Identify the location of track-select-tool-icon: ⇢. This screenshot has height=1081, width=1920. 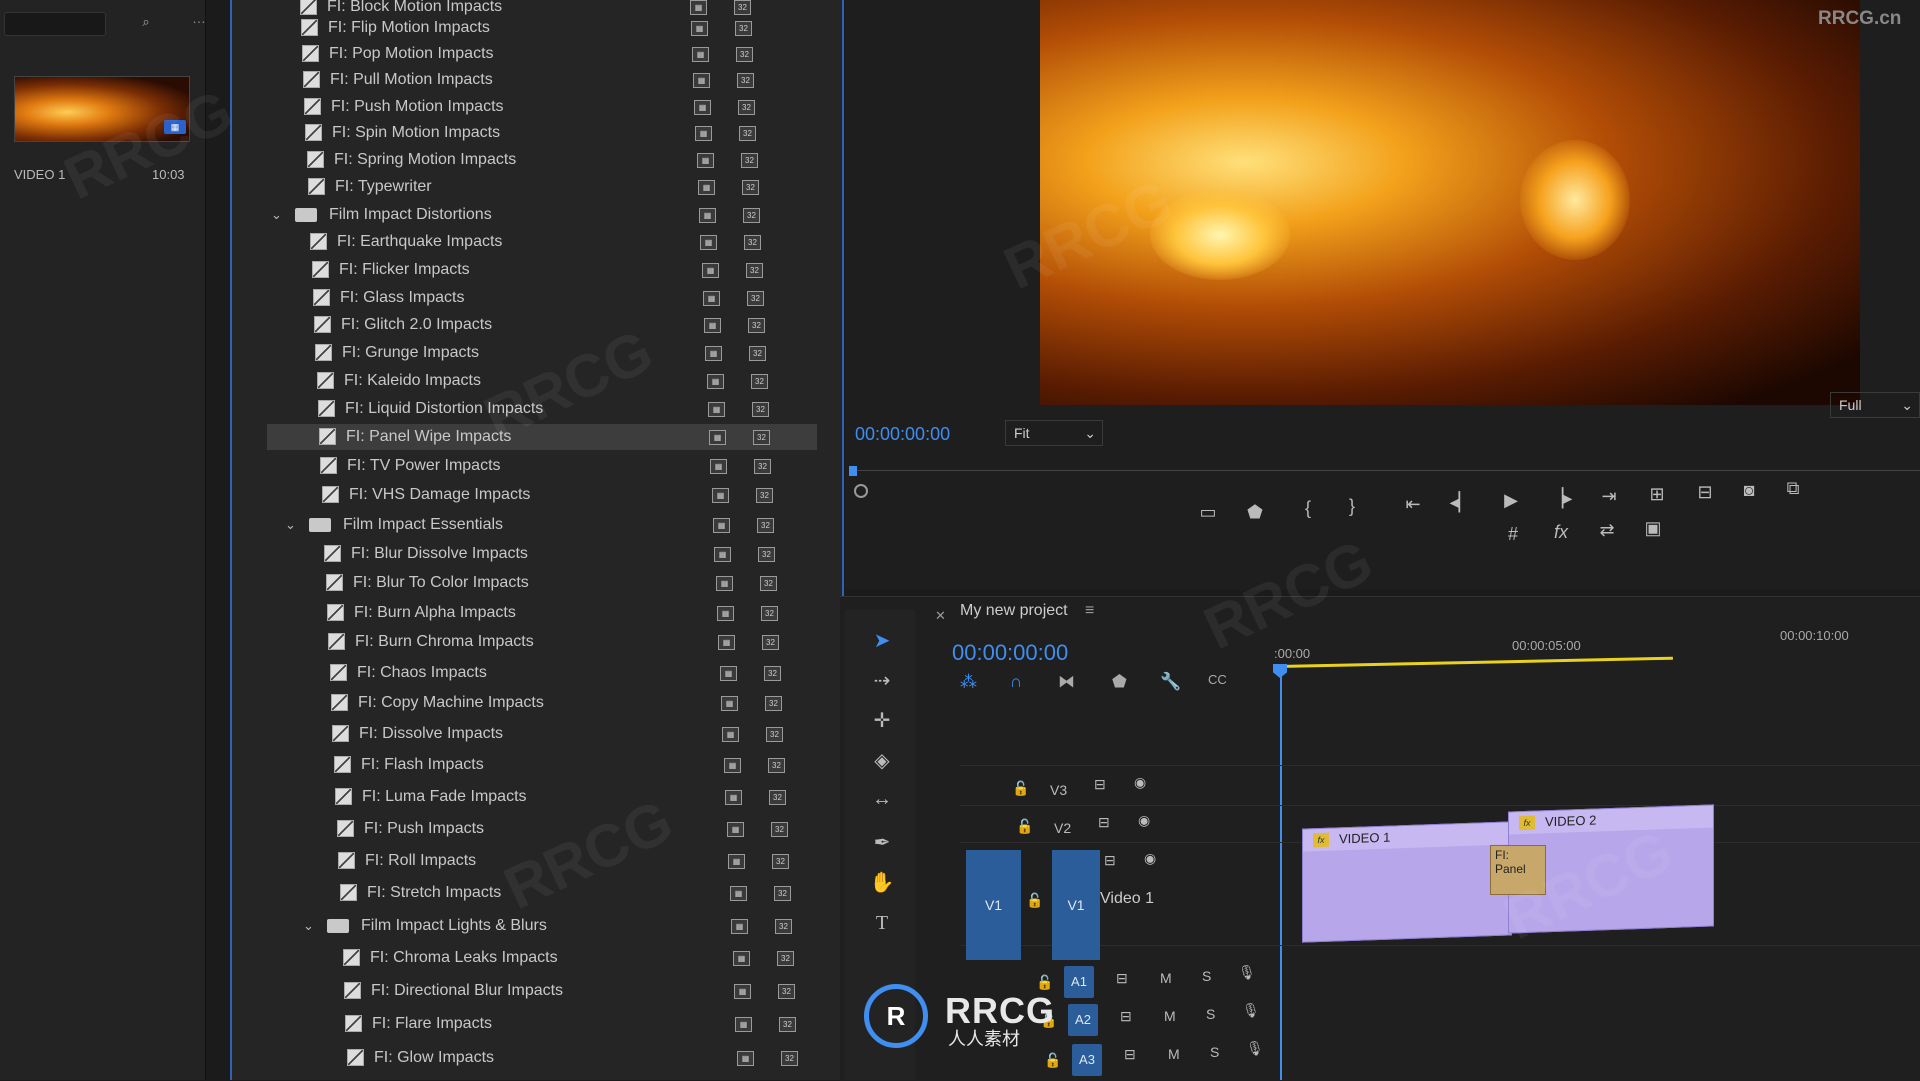
(882, 680).